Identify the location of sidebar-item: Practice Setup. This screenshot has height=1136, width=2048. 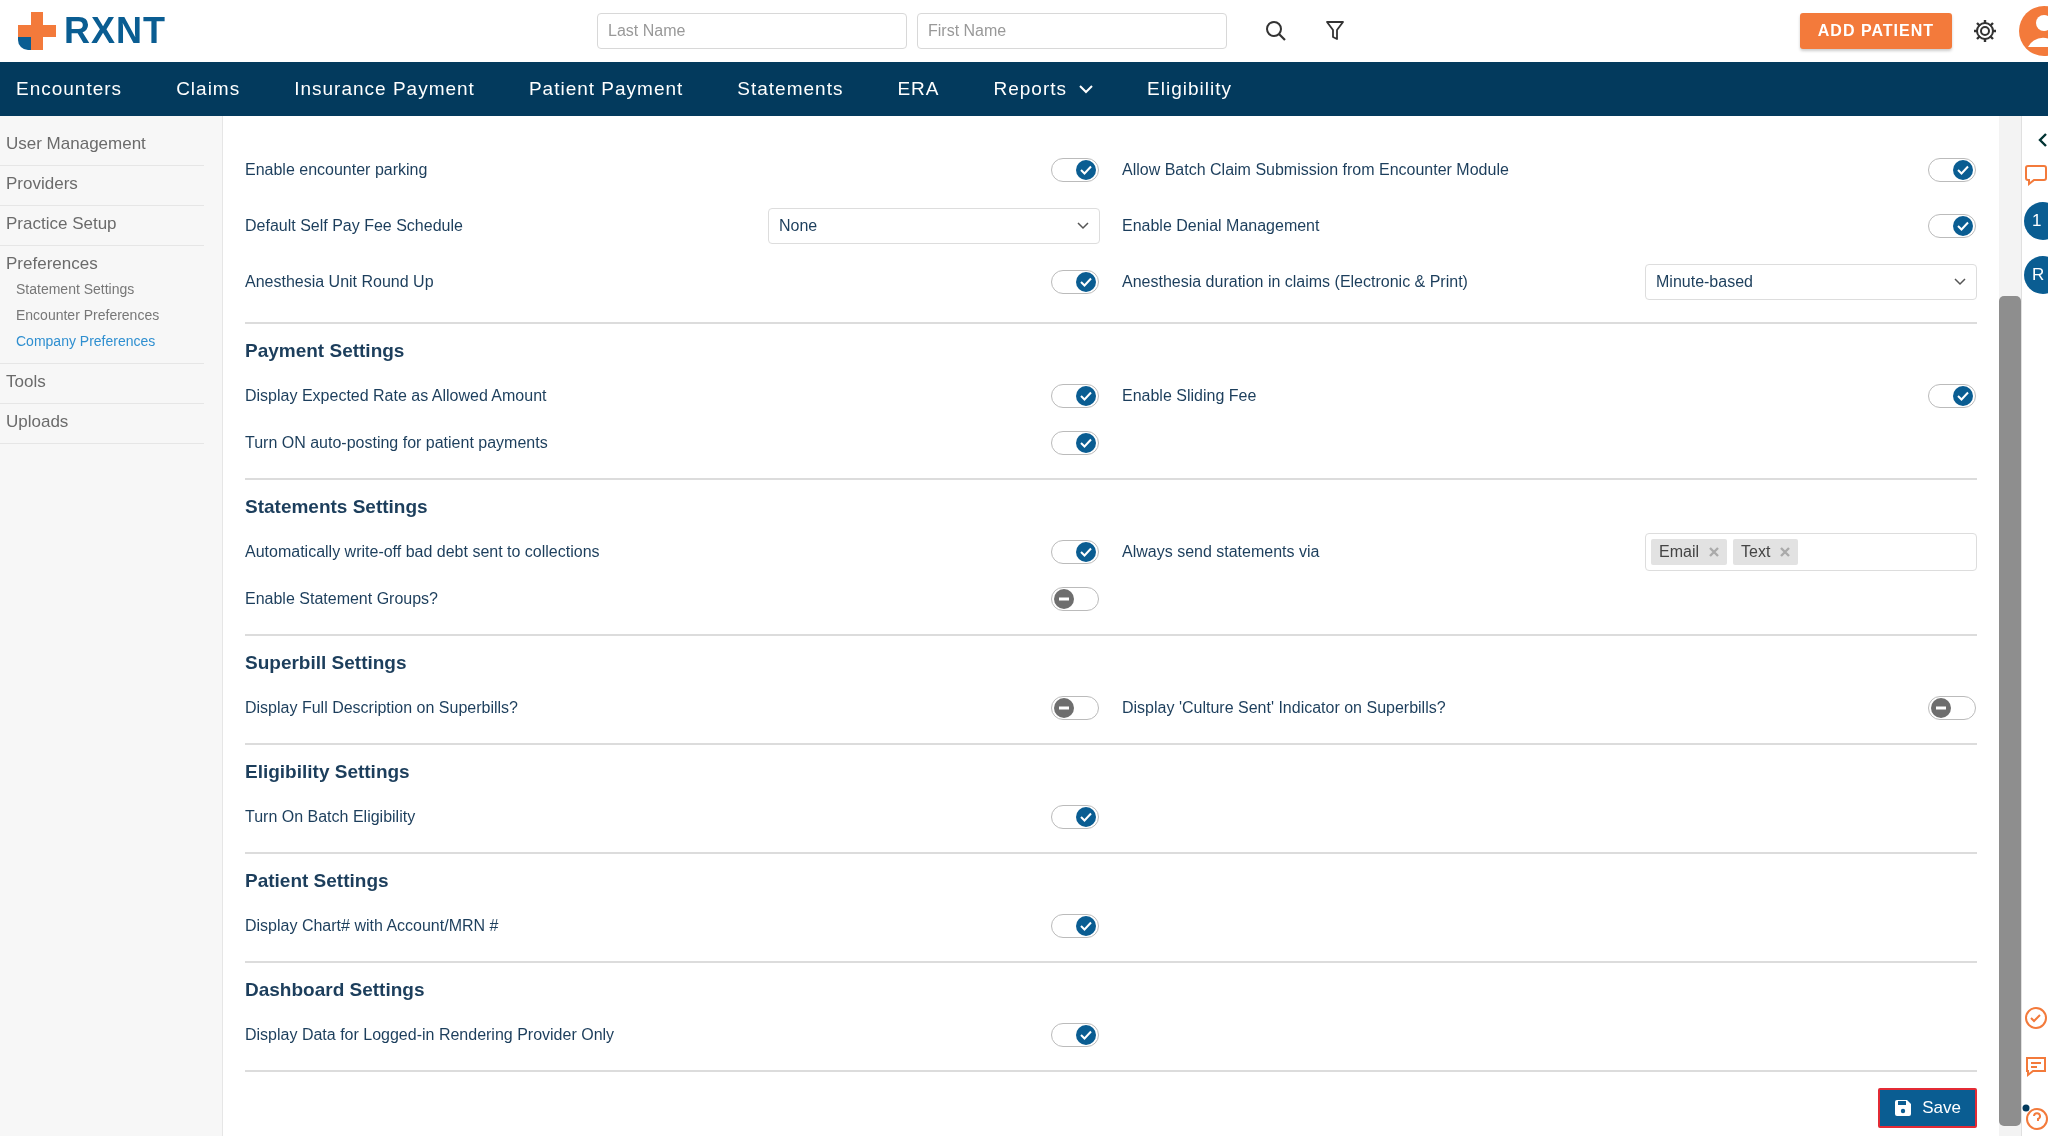
(102, 224).